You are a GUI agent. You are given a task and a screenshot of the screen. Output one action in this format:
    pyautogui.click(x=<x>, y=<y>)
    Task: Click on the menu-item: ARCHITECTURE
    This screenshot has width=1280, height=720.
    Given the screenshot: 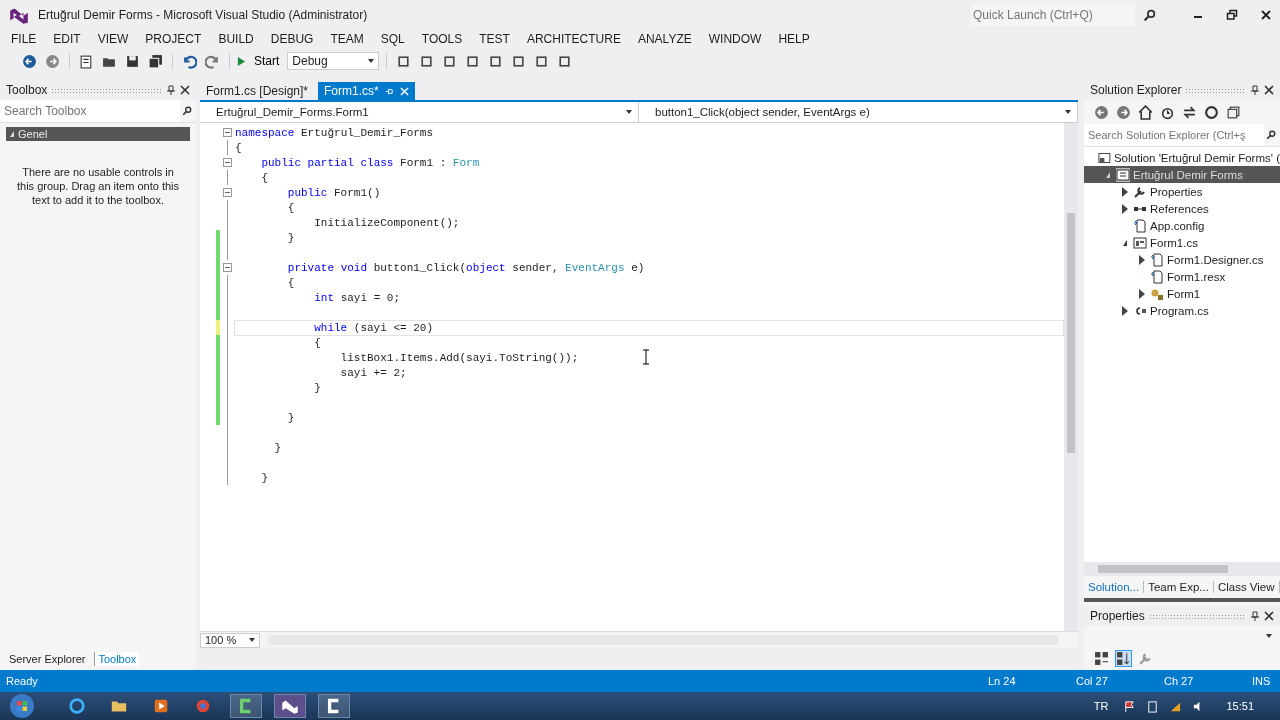 What is the action you would take?
    pyautogui.click(x=573, y=39)
    